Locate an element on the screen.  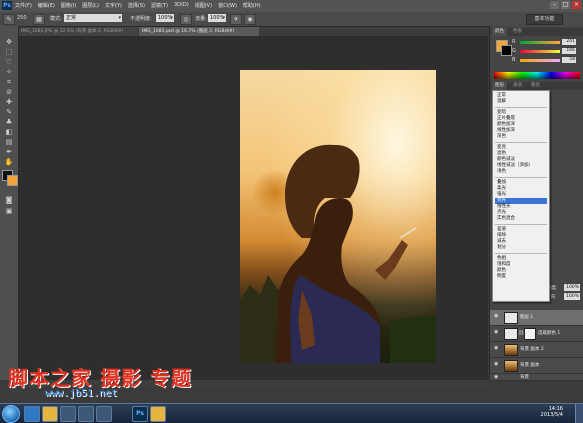
menu-item-4: 文字(Y) is located at coordinates (113, 5).